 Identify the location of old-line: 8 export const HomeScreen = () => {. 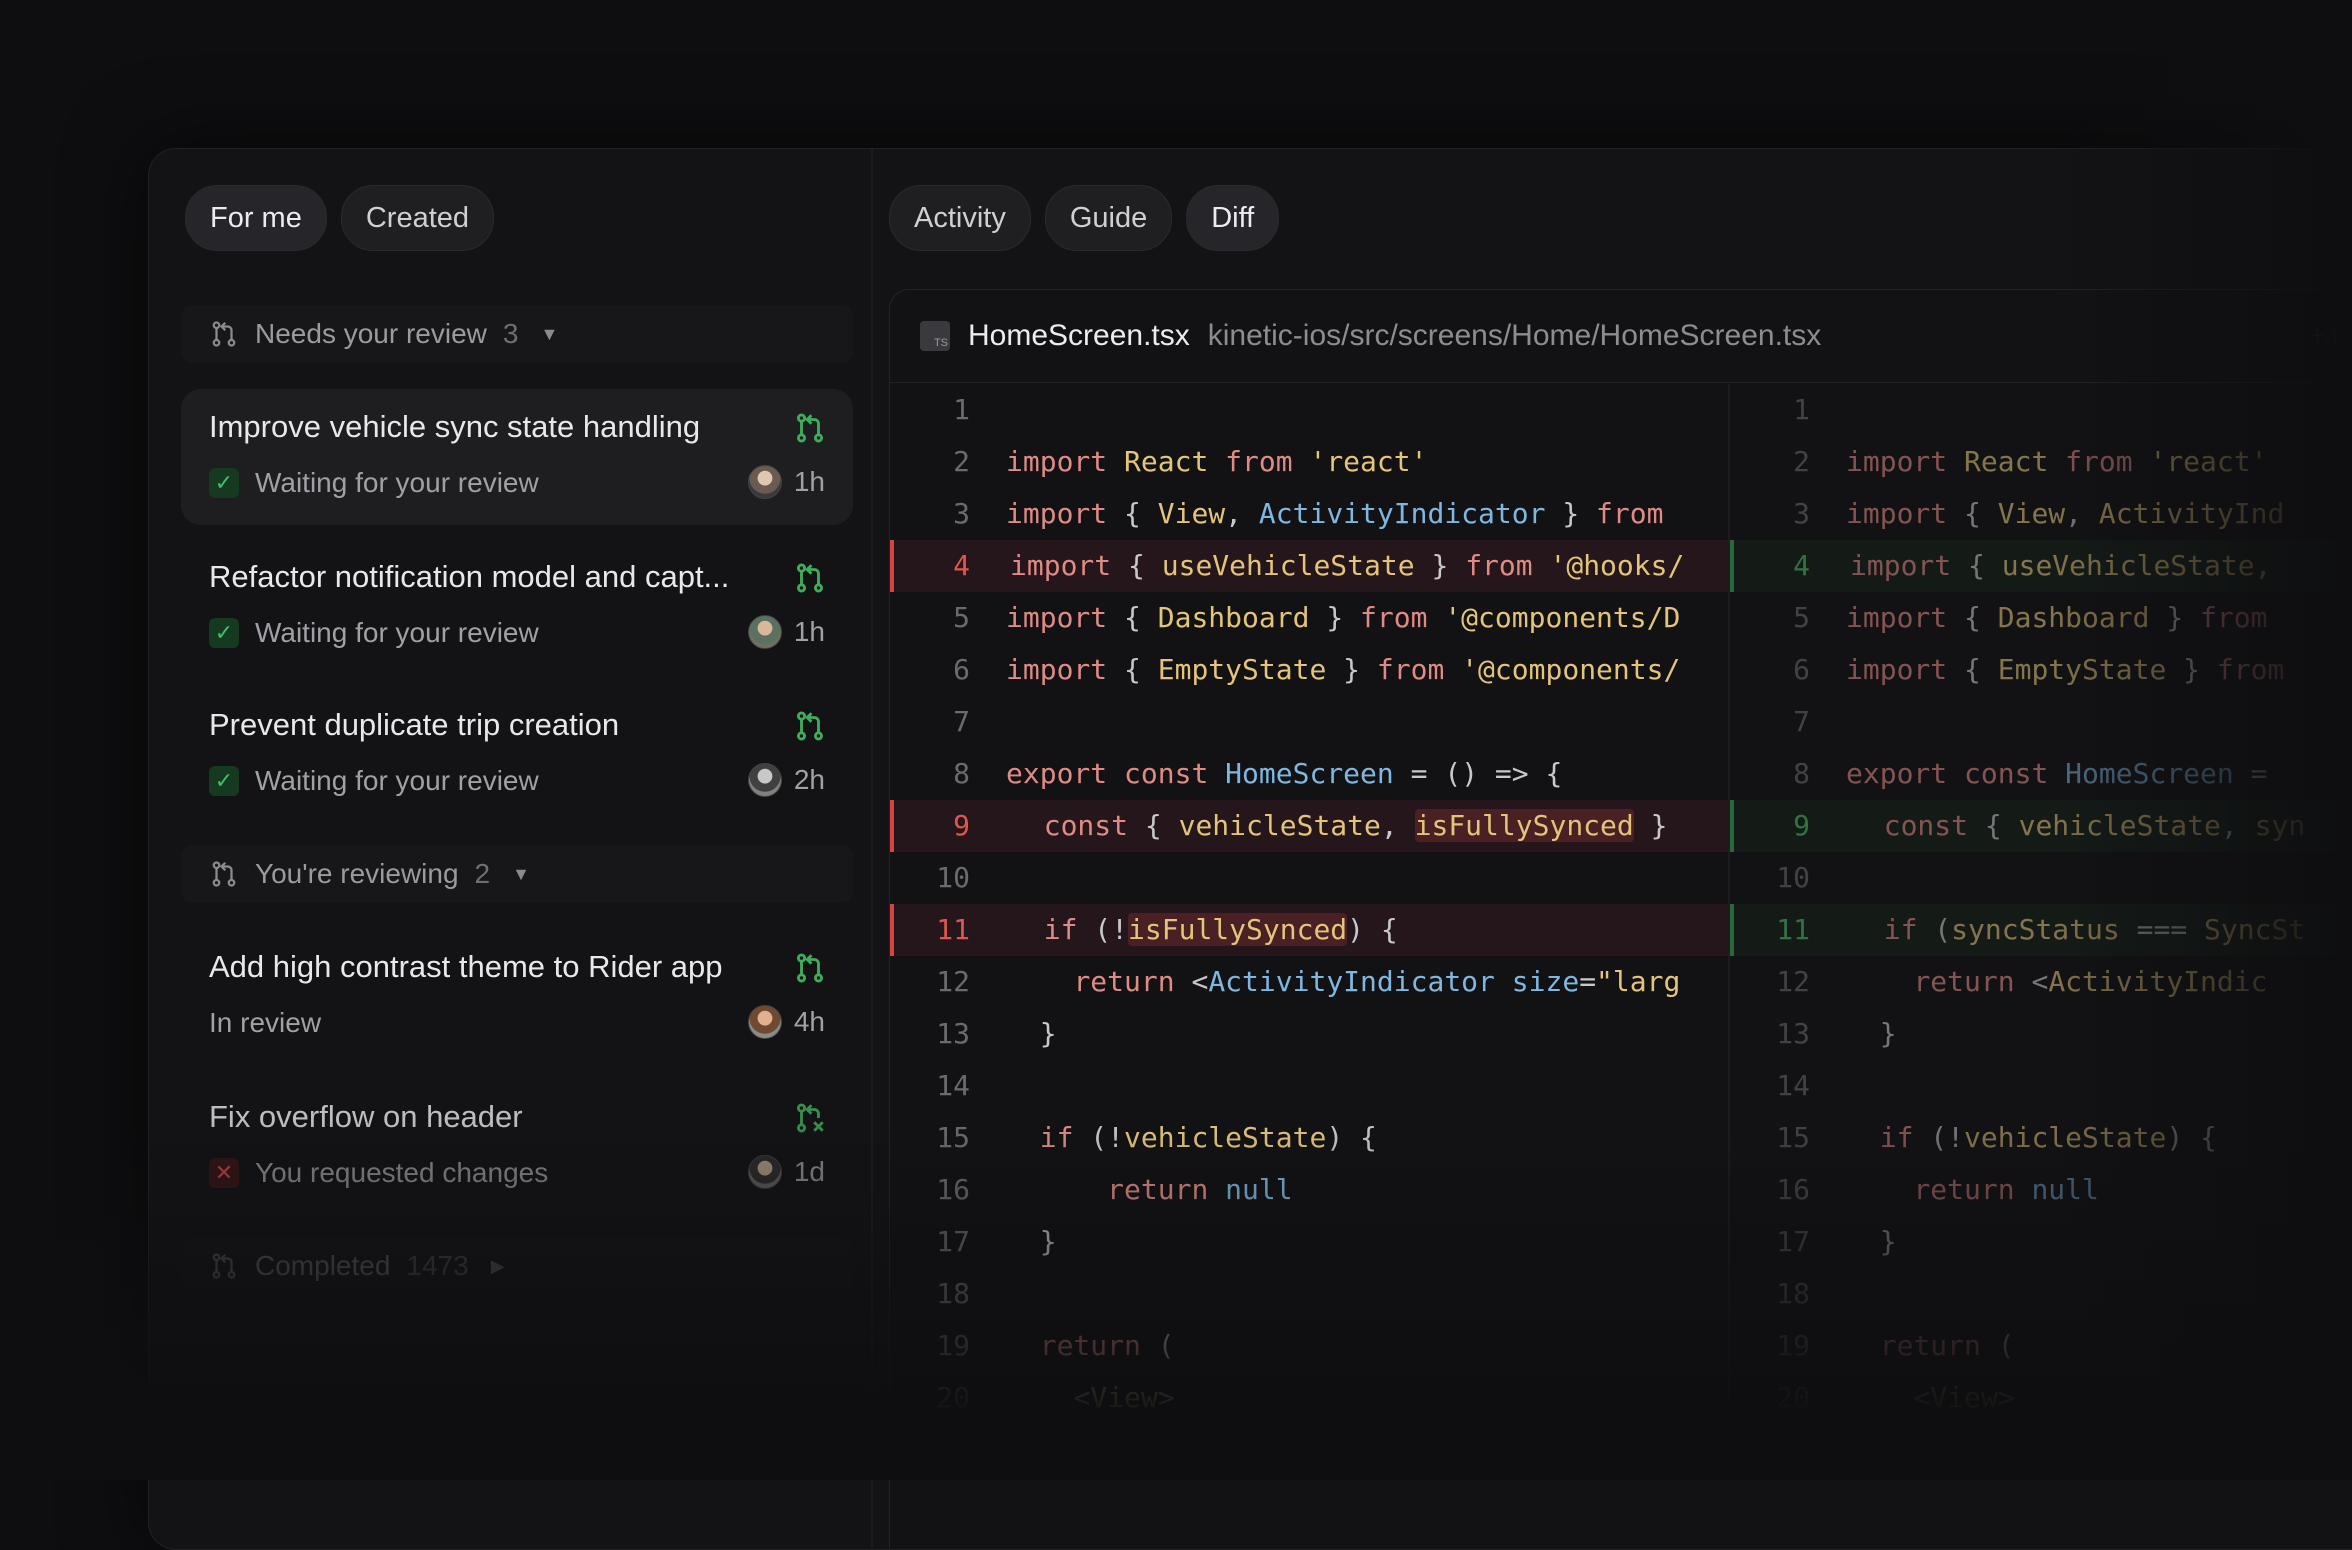
(1309, 774).